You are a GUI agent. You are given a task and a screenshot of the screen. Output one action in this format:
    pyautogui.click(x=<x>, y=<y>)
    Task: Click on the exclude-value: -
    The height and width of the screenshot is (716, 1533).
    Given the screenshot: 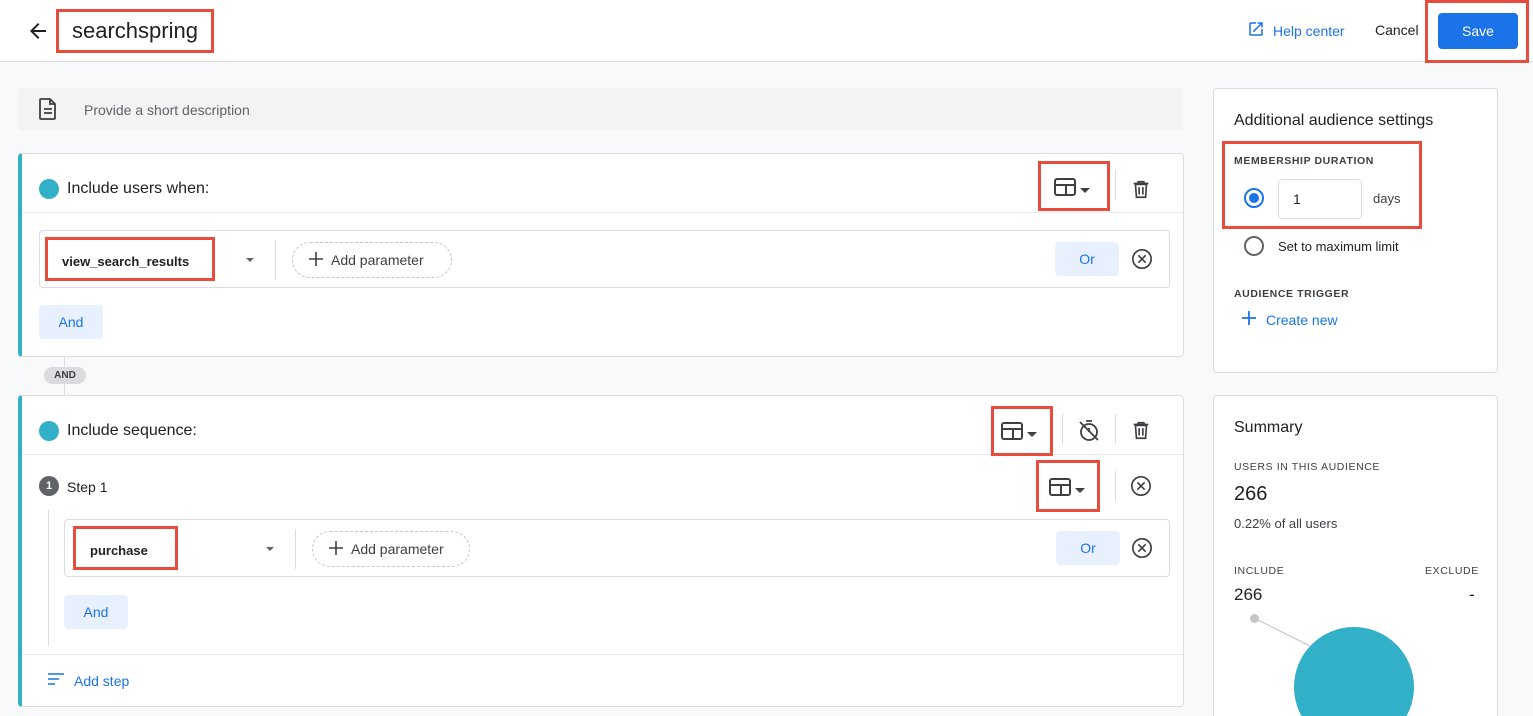 What is the action you would take?
    pyautogui.click(x=1472, y=594)
    